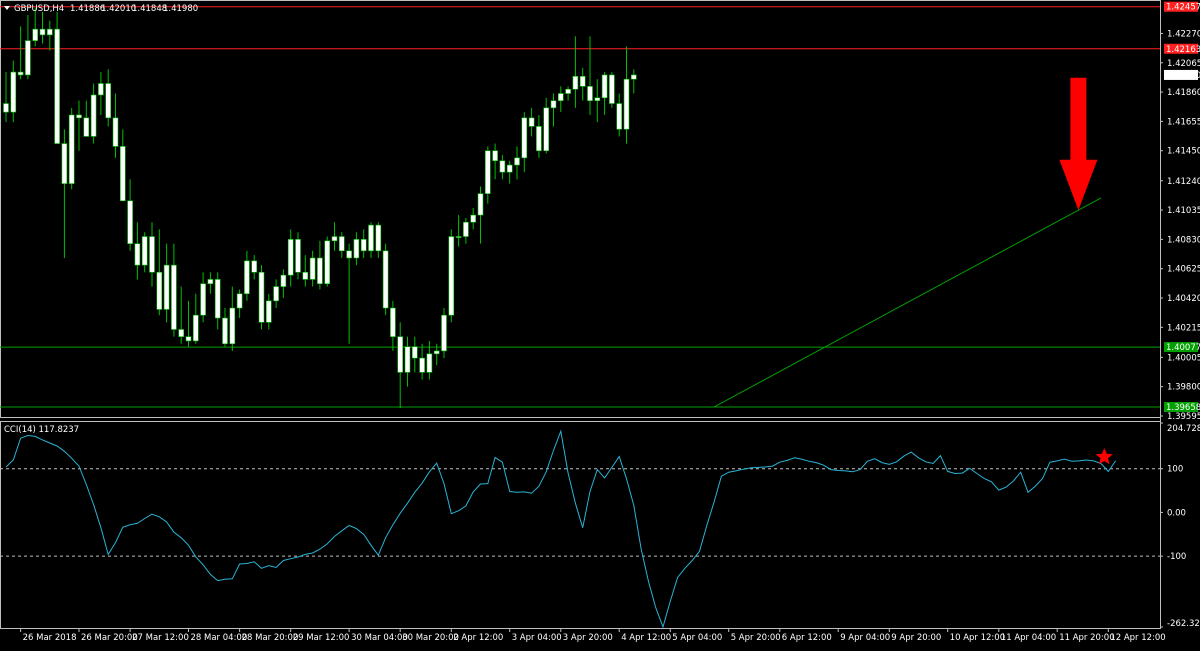  Describe the element at coordinates (41, 430) in the screenshot. I see `cci-title: CCI(14) 117.8237` at that location.